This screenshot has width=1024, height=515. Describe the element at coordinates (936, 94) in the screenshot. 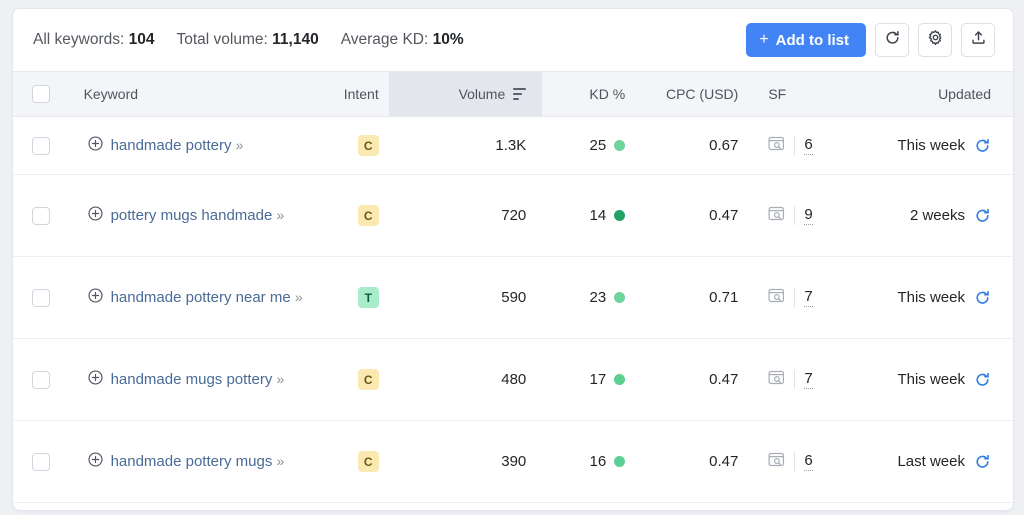

I see `column-updated: Updated` at that location.